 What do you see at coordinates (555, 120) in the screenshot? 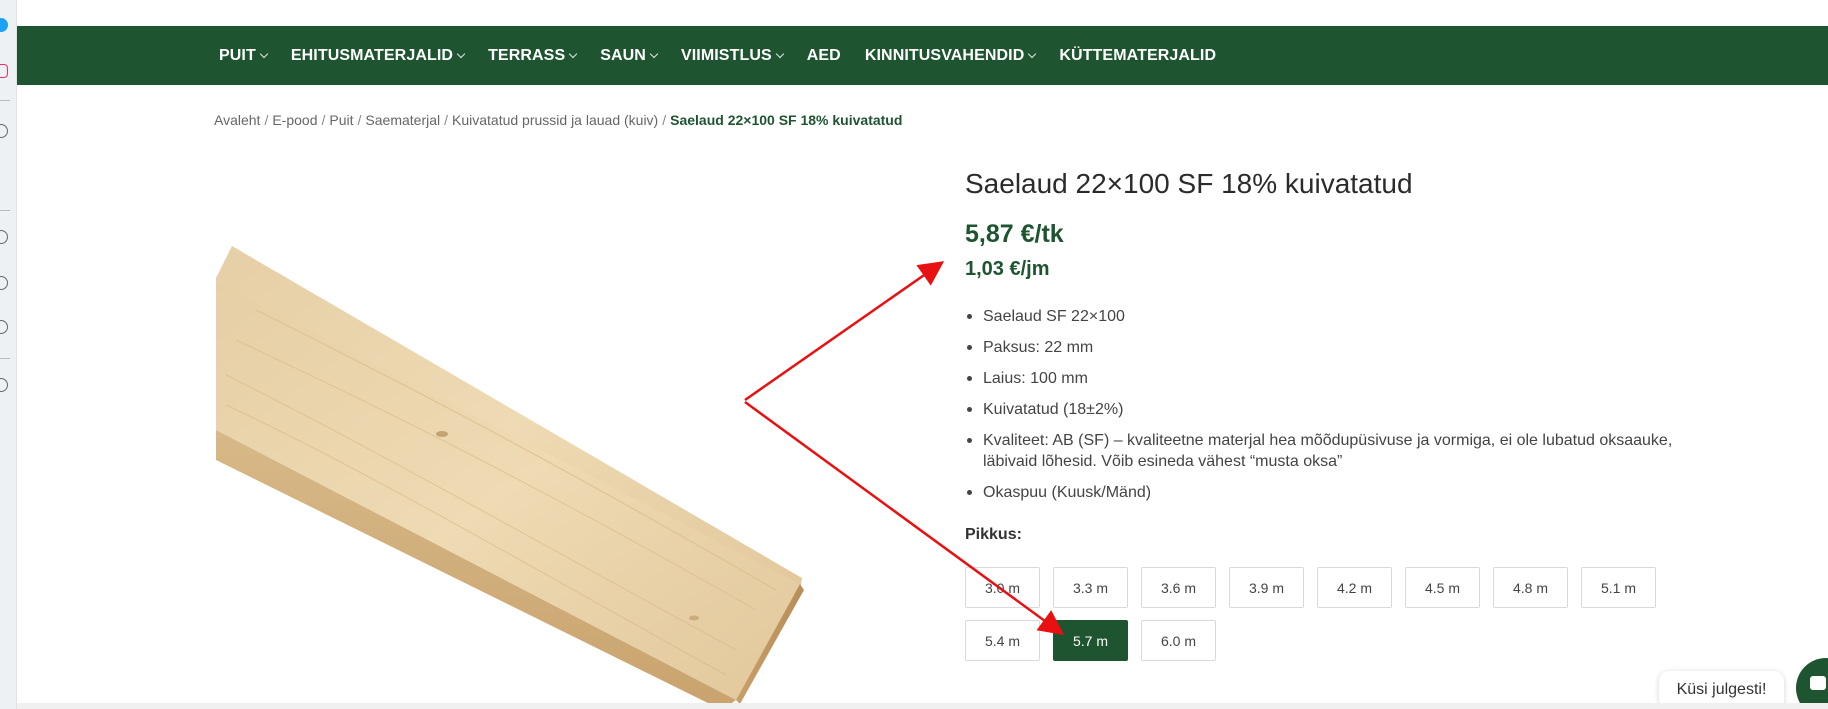
I see `breadcrumb-link: Kuivatatud prussid ja lauad (kuiv)` at bounding box center [555, 120].